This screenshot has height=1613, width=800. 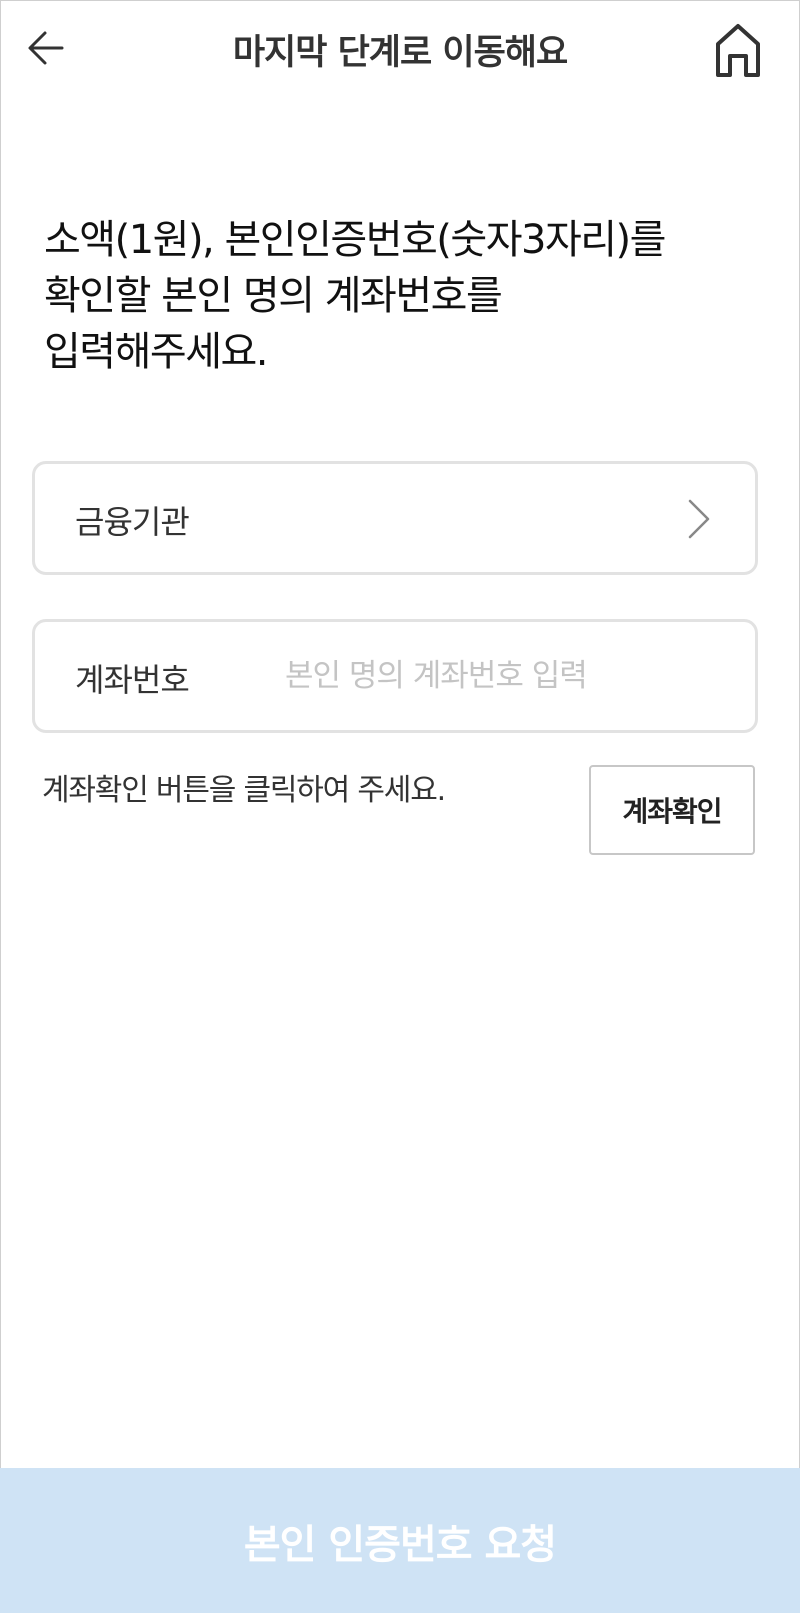 What do you see at coordinates (672, 810) in the screenshot?
I see `verify-account-button: 계좌확인` at bounding box center [672, 810].